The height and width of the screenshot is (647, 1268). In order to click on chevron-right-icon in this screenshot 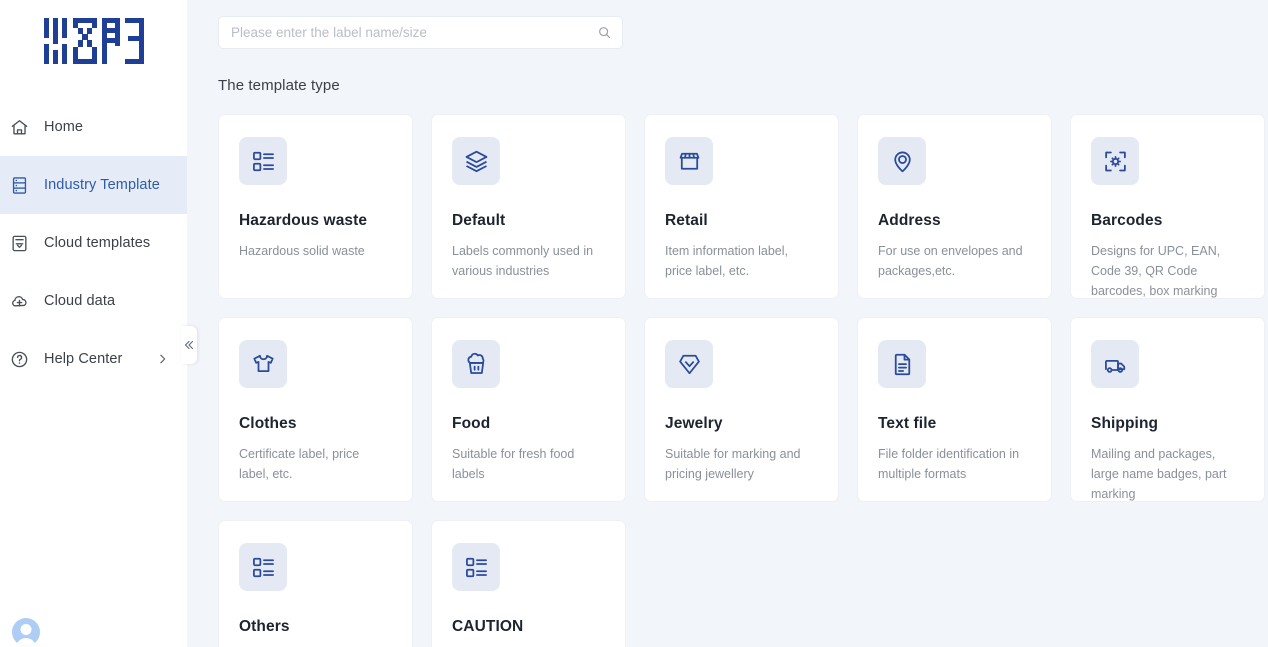, I will do `click(162, 359)`.